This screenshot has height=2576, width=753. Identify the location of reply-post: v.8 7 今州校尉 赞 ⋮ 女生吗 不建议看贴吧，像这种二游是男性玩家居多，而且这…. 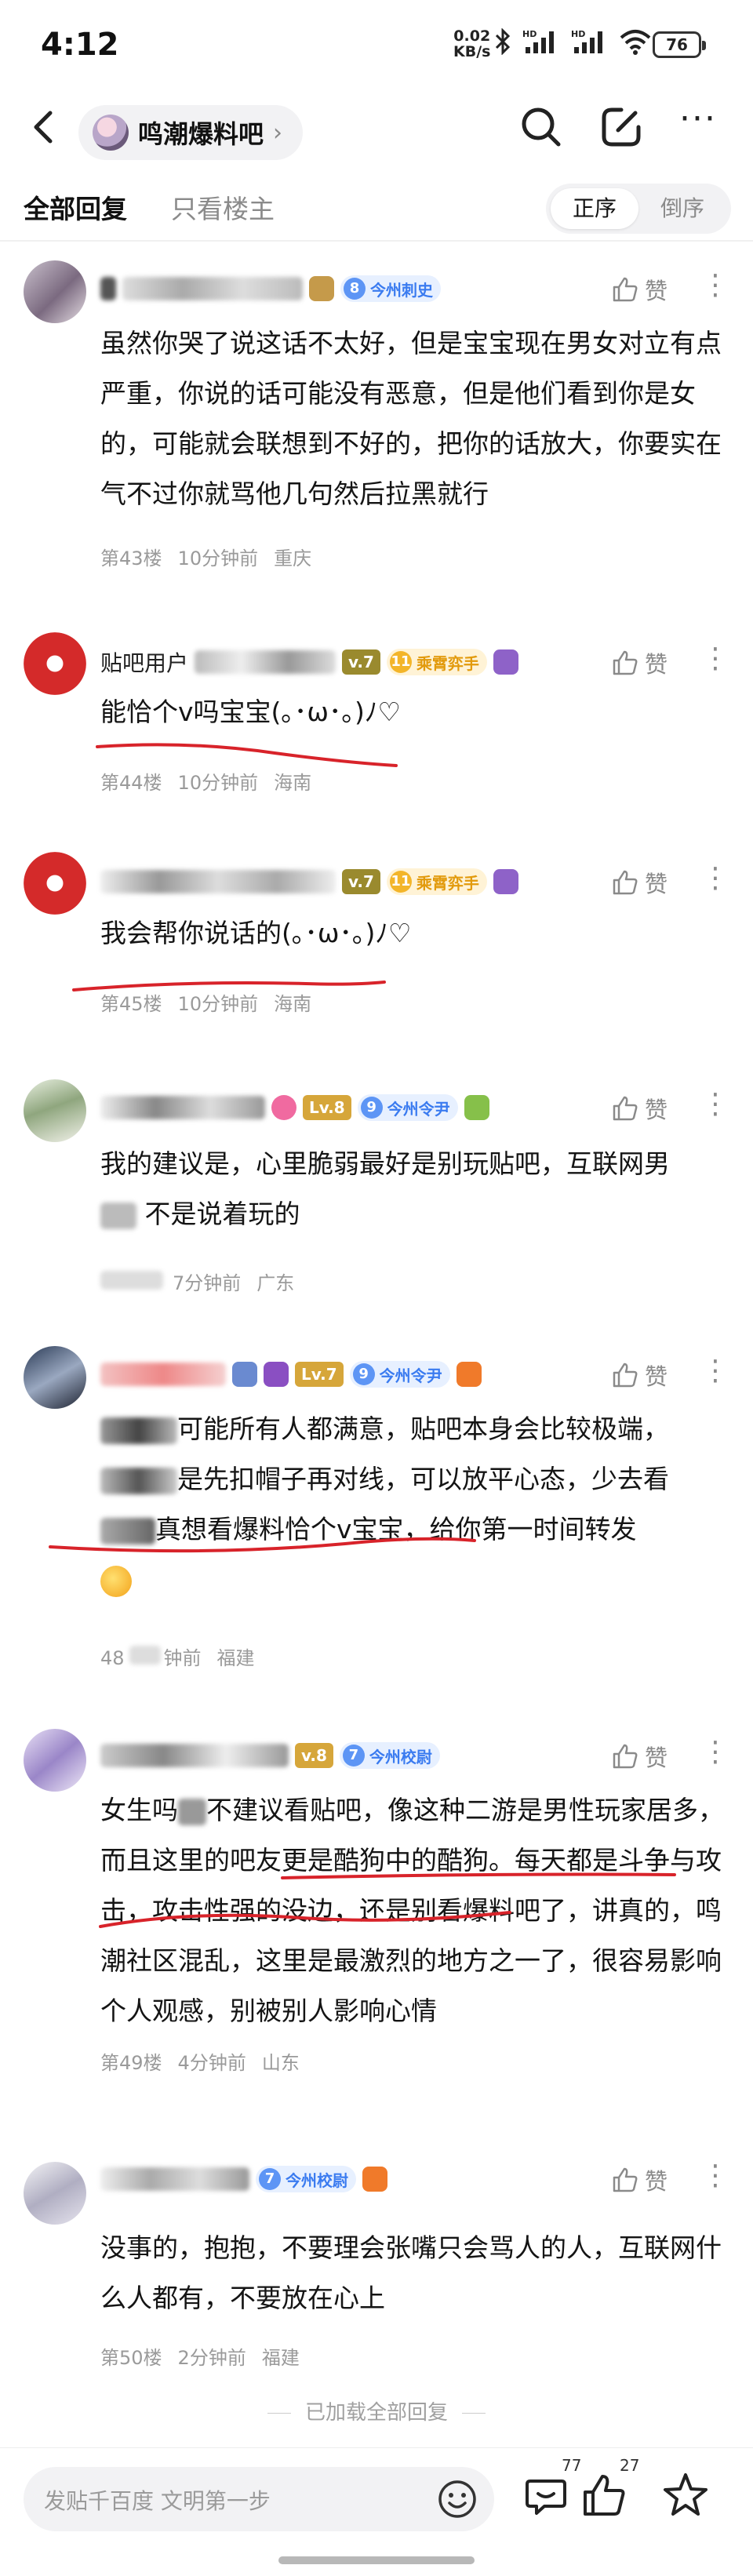
(376, 1907).